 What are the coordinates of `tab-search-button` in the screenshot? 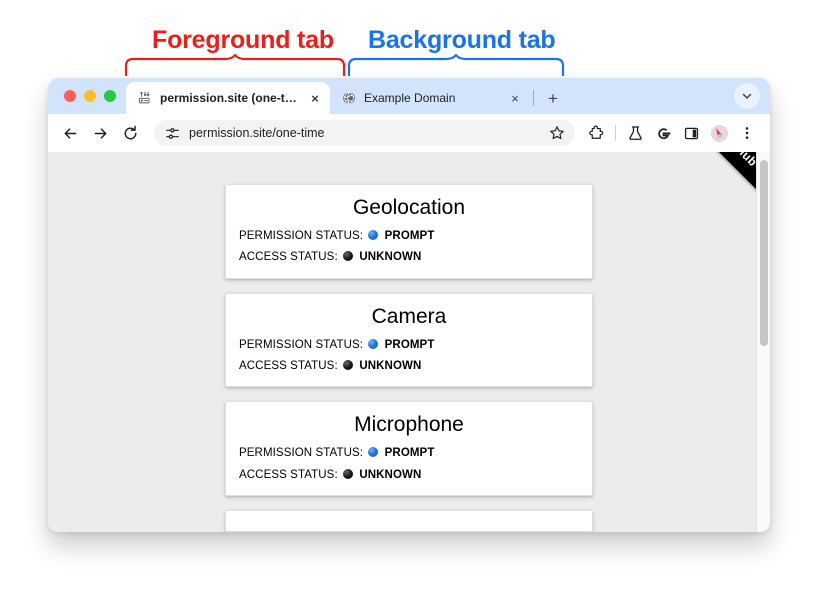 It's located at (747, 96).